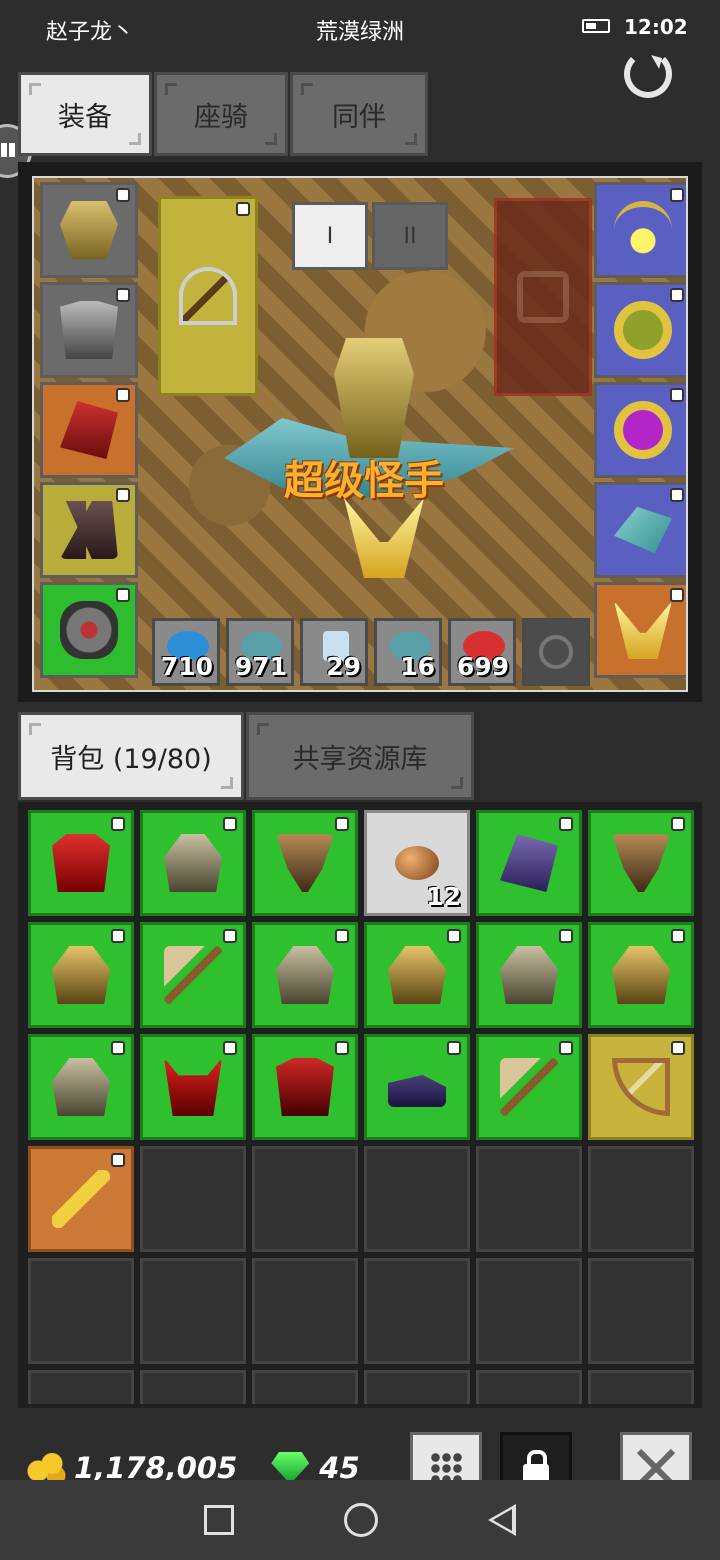 Image resolution: width=720 pixels, height=1560 pixels. I want to click on crossbow-icon, so click(208, 296).